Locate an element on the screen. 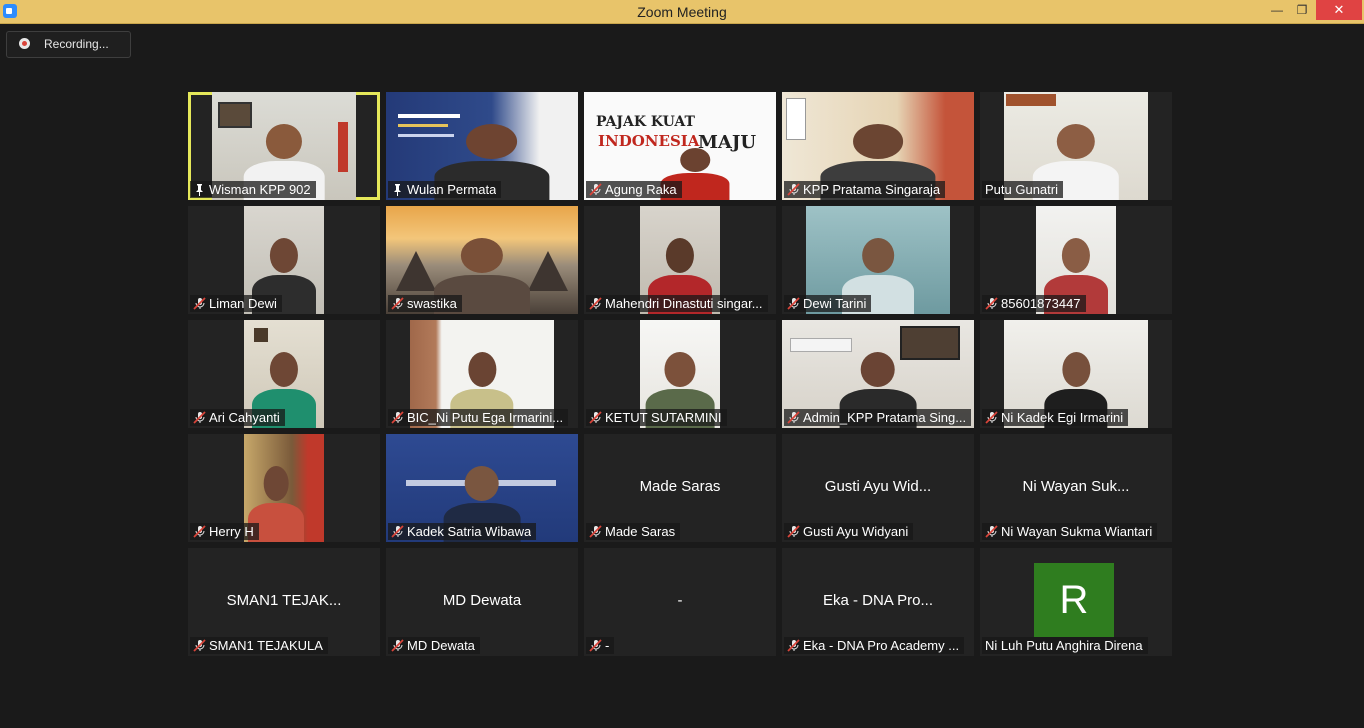 Image resolution: width=1364 pixels, height=728 pixels. participant-display-name: Made Saras is located at coordinates (680, 486).